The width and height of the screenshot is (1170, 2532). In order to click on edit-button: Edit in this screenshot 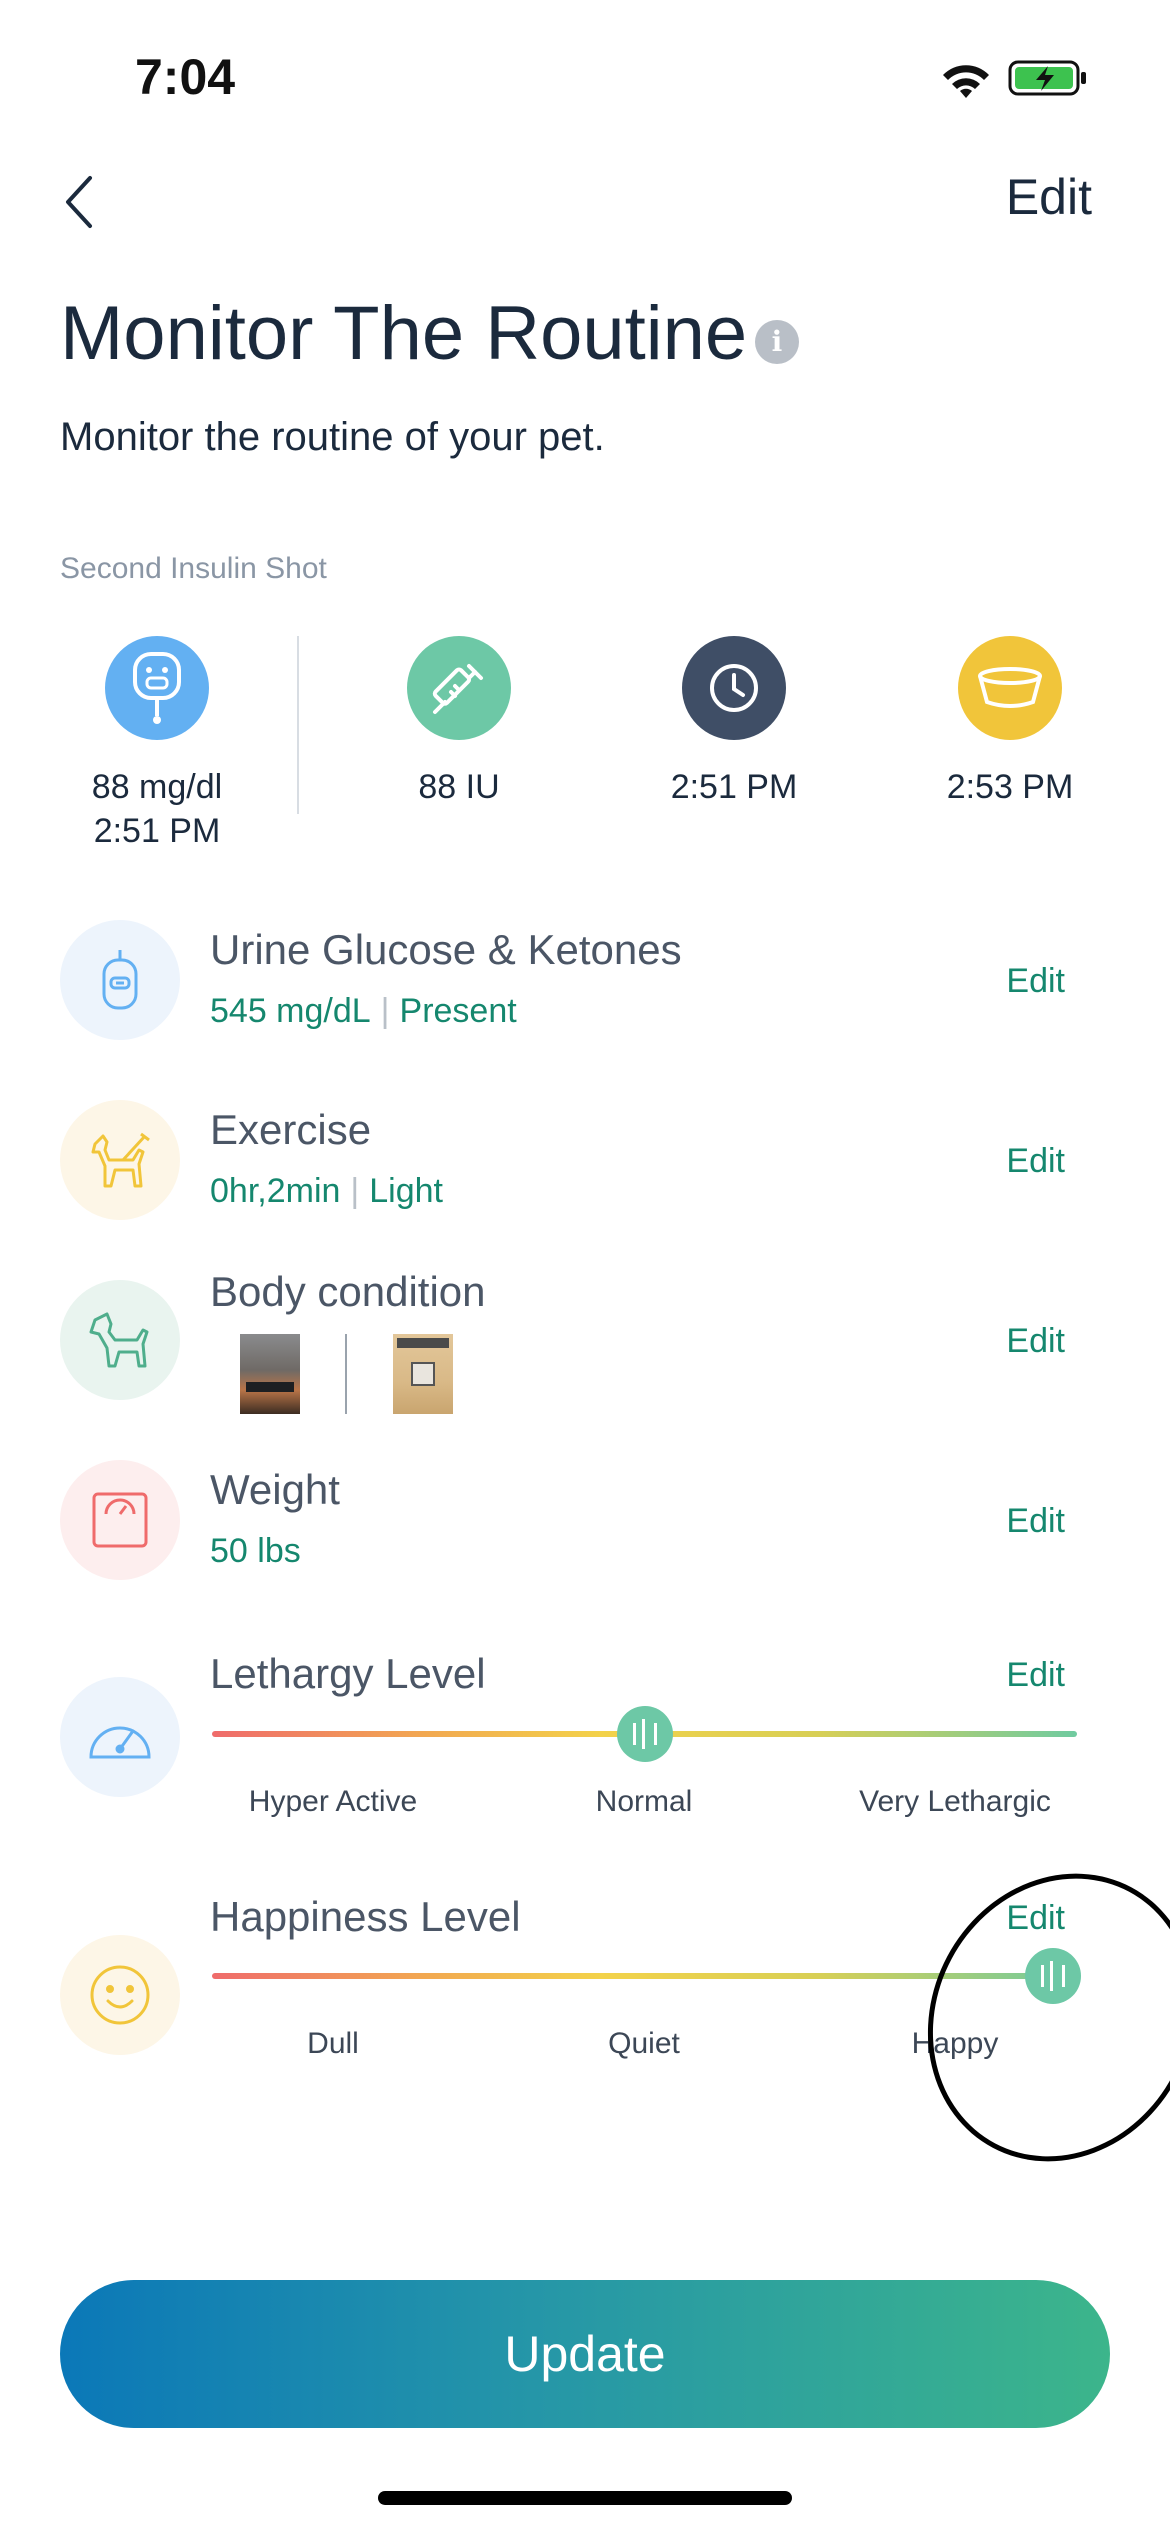, I will do `click(1049, 197)`.